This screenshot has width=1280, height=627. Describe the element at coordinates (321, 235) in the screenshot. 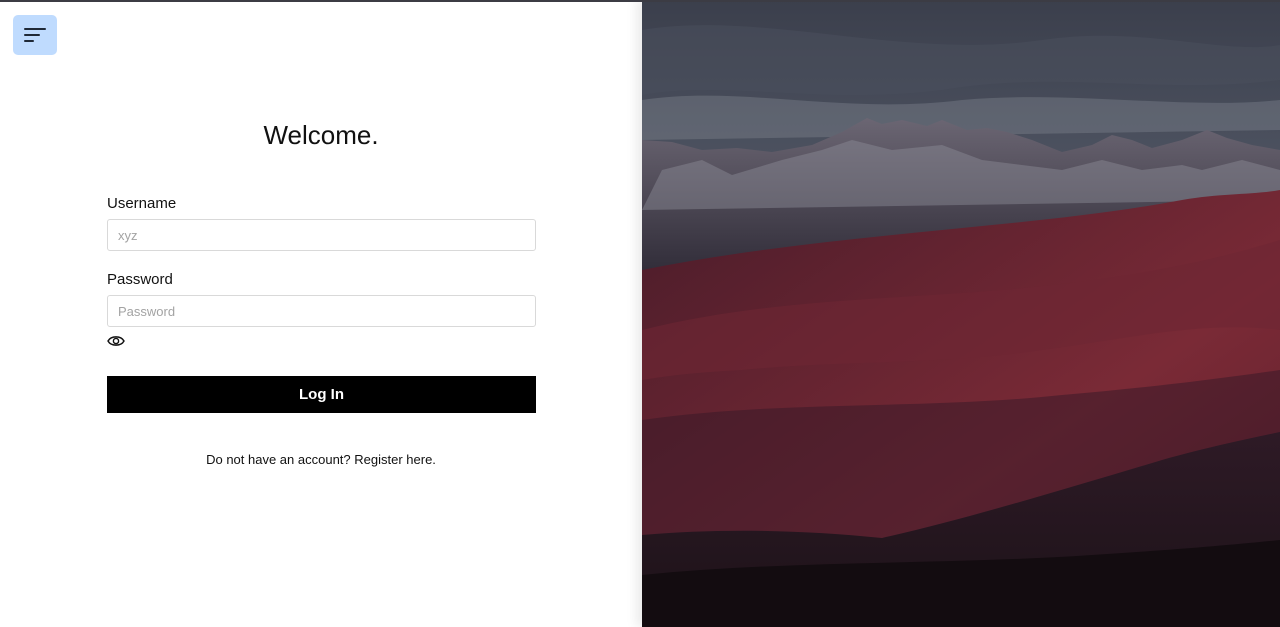

I see `username-input` at that location.